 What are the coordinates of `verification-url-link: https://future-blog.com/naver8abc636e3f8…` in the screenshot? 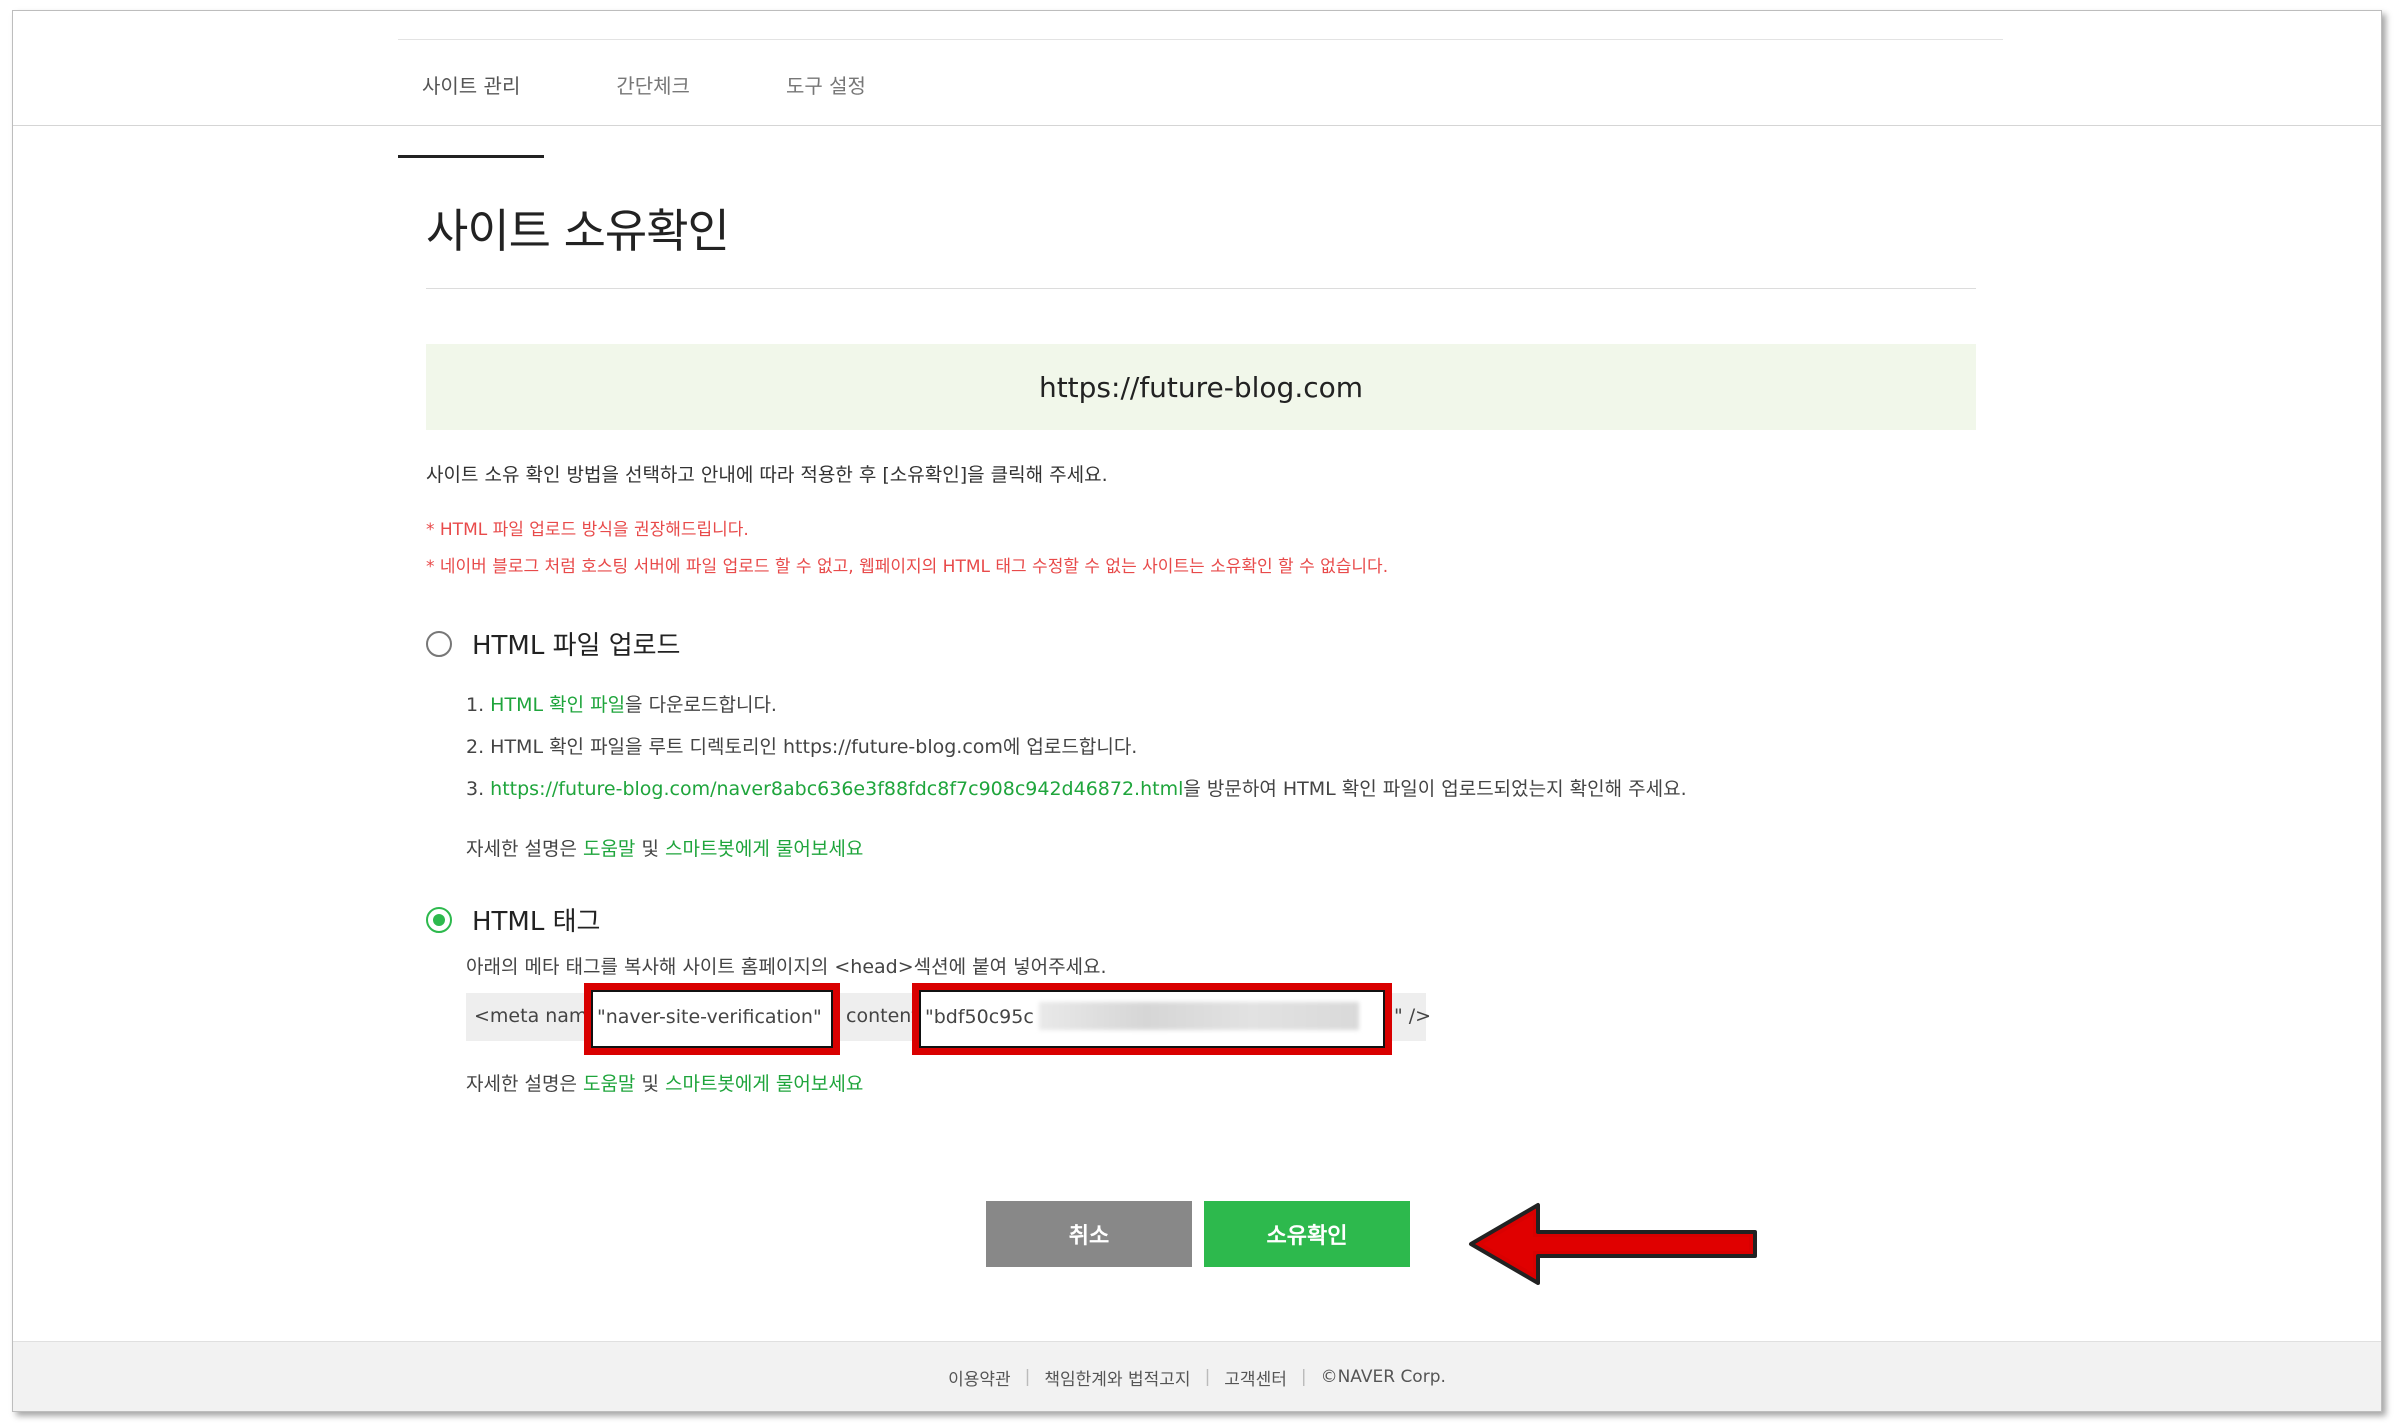 It's located at (836, 789).